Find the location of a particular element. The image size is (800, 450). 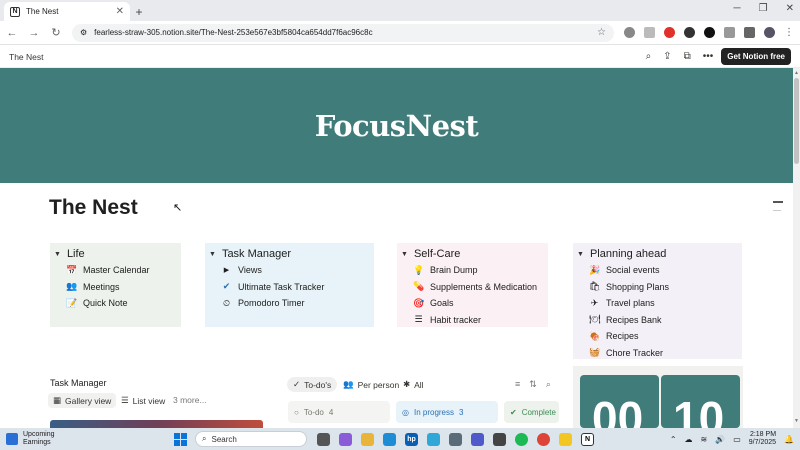

list-icon: ☰ is located at coordinates (418, 319).